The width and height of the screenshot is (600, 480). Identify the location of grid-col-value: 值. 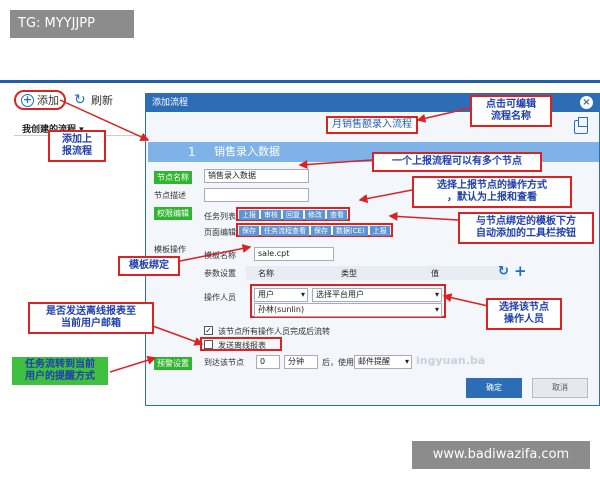
(435, 273).